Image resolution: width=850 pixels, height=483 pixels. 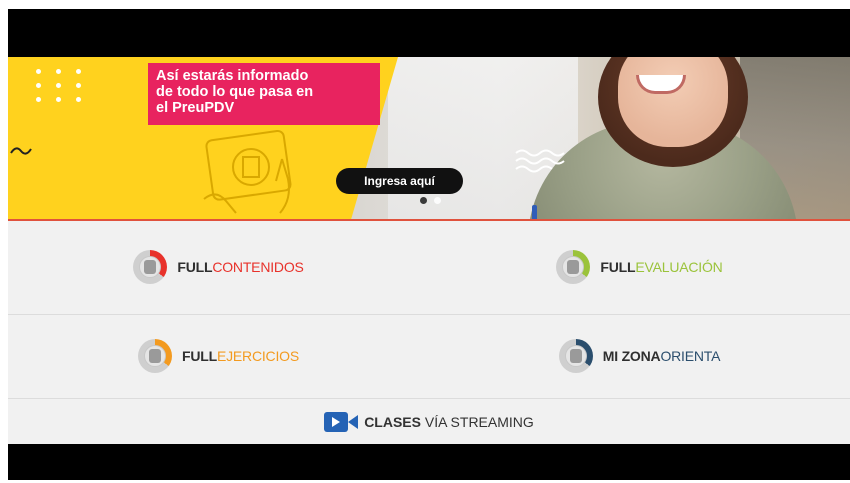 I want to click on menu-full-evaluacion: FULLEVALUACIÓN, so click(x=639, y=267).